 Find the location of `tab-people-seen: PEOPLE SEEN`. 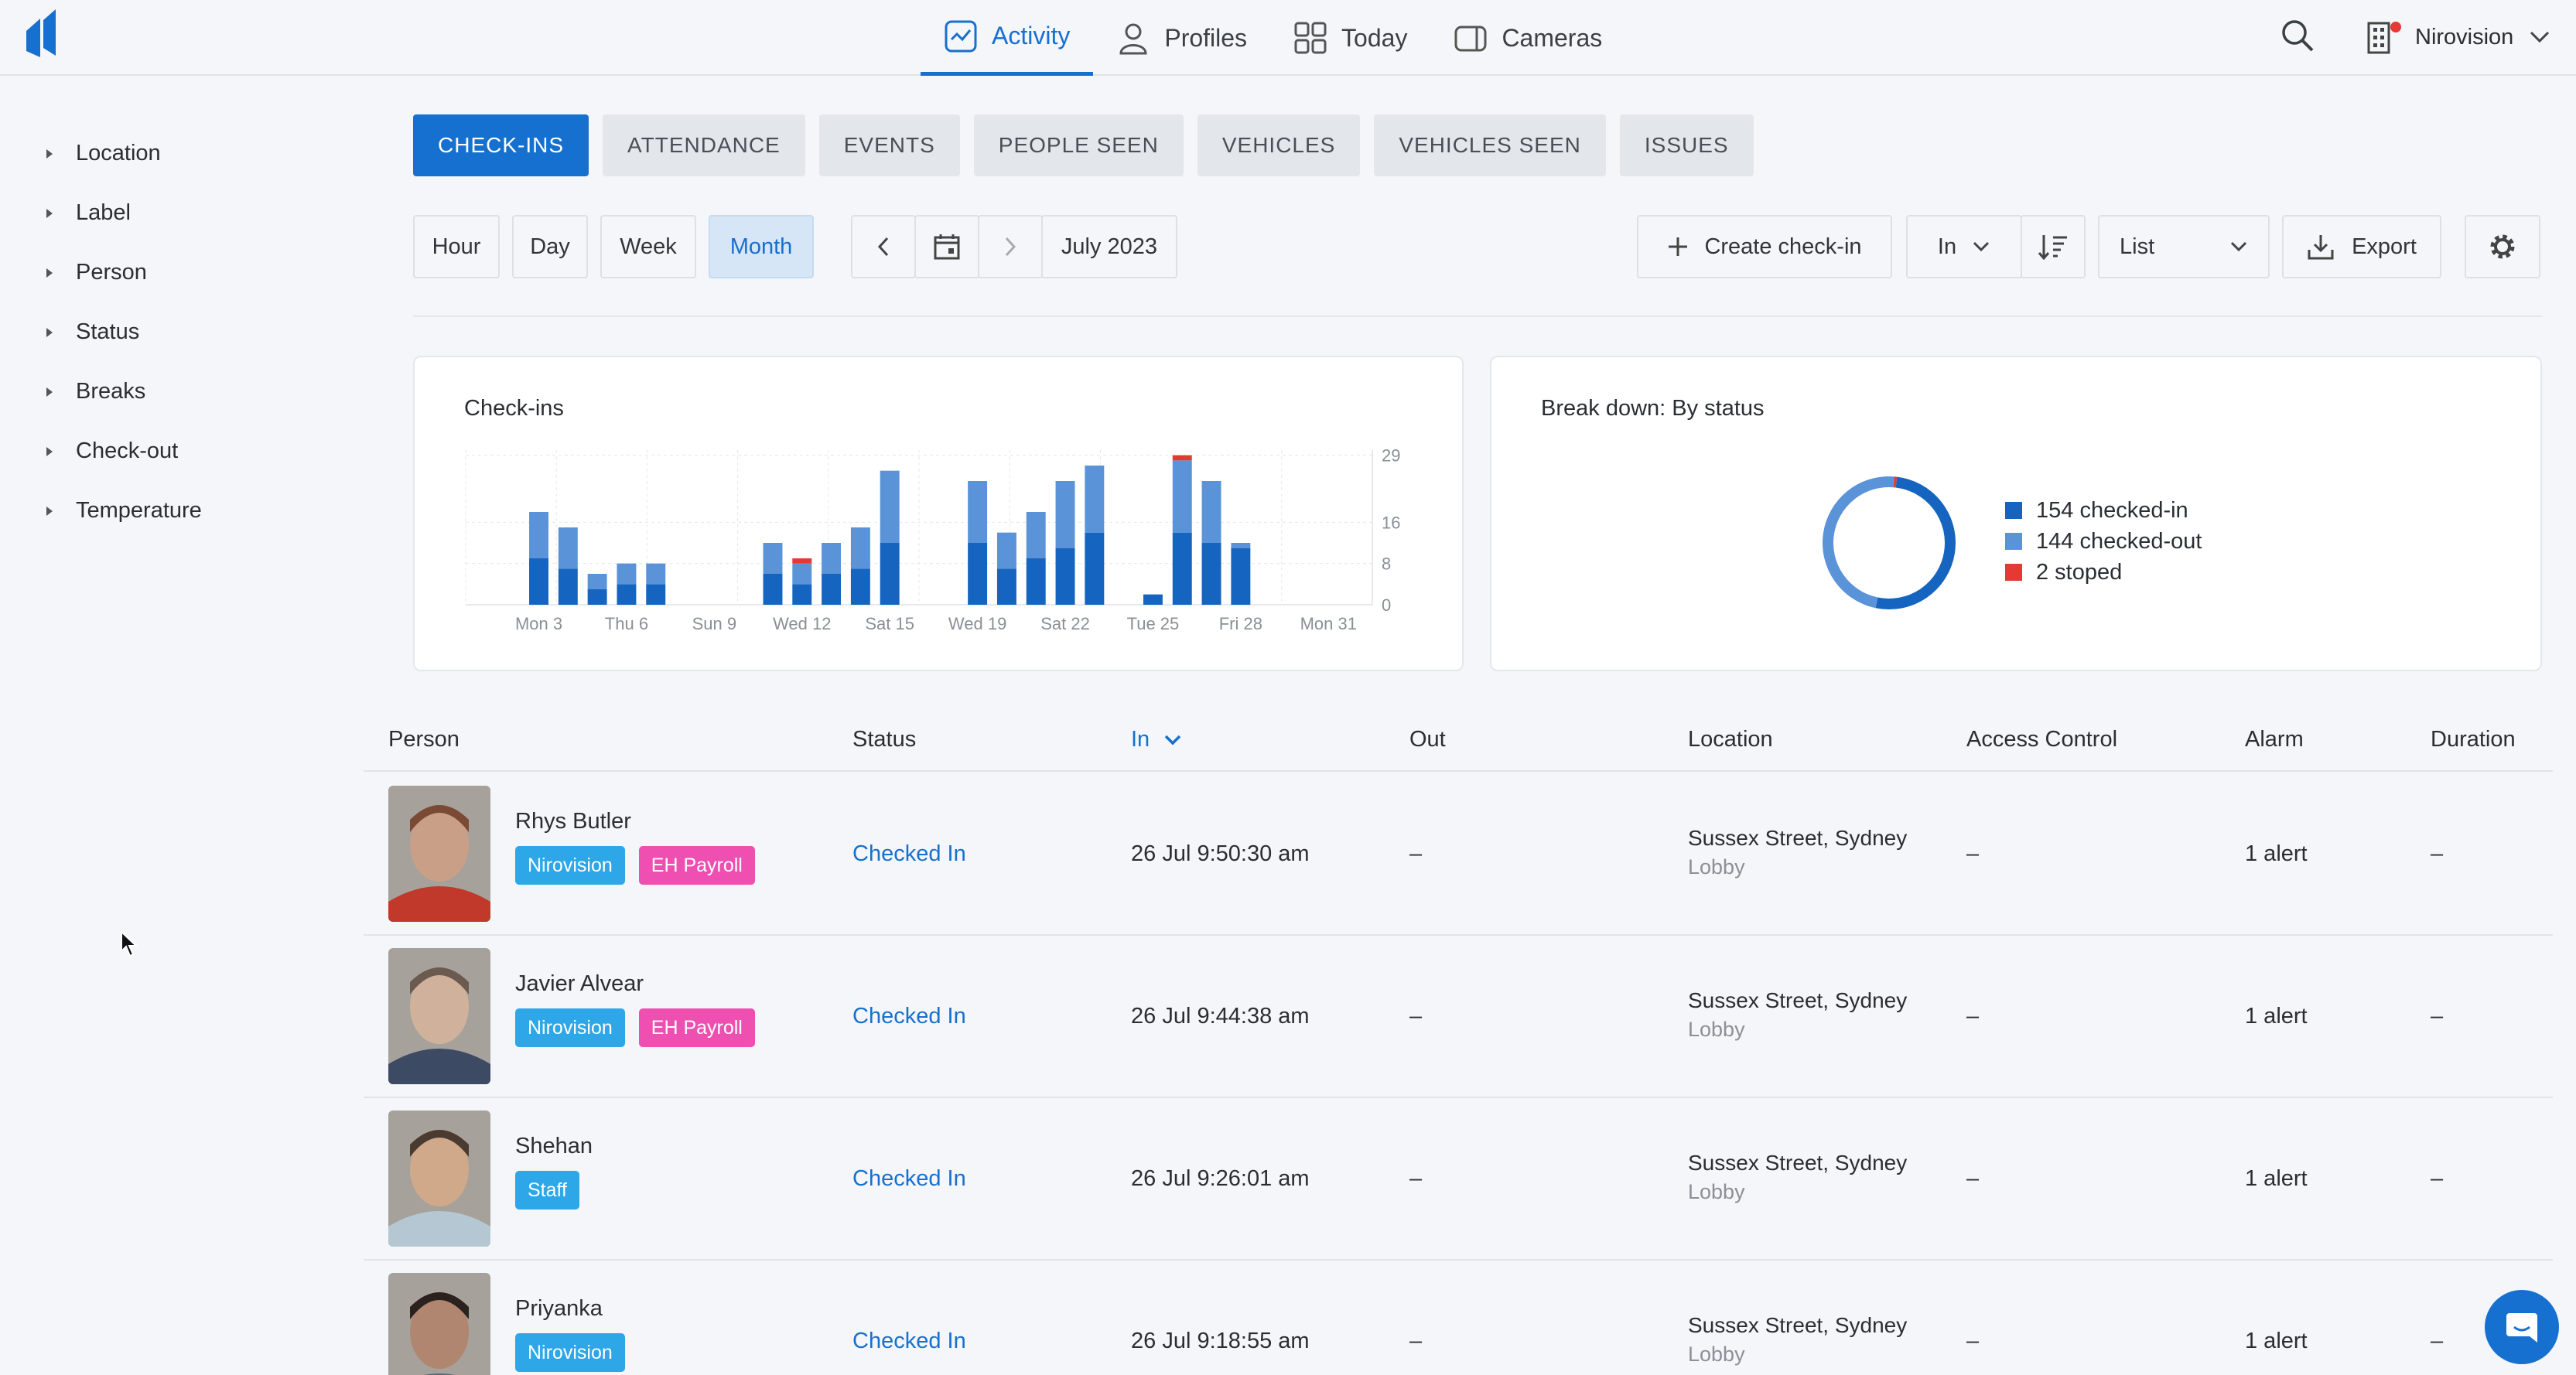

tab-people-seen: PEOPLE SEEN is located at coordinates (1078, 145).